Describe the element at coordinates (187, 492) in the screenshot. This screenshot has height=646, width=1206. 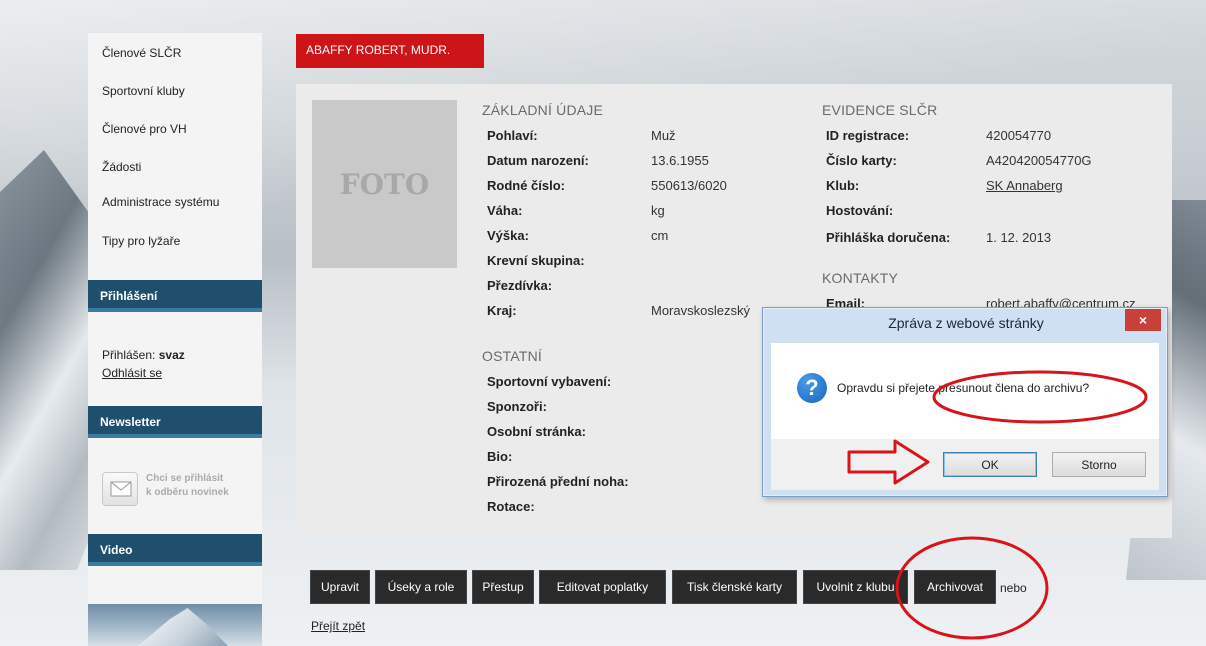
I see `newsletter-text-line-2: k odběru novinek` at that location.